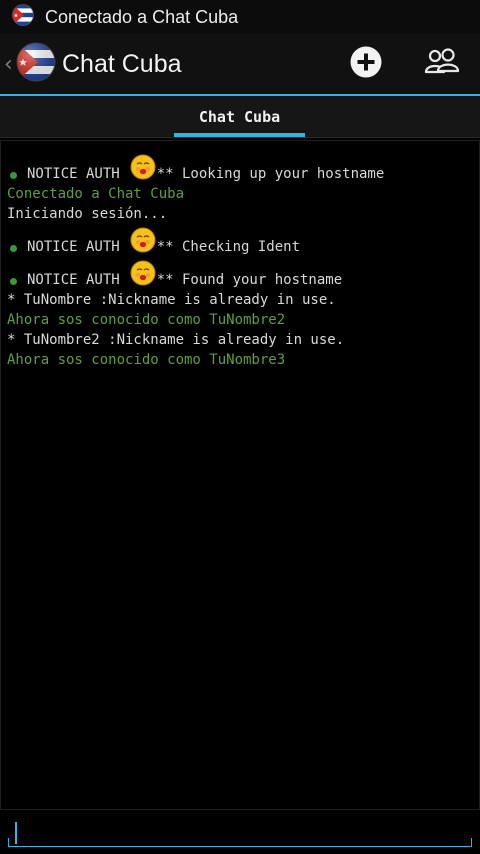  Describe the element at coordinates (176, 340) in the screenshot. I see `server-message: * TuNombre2 :Nickname is already in use.` at that location.